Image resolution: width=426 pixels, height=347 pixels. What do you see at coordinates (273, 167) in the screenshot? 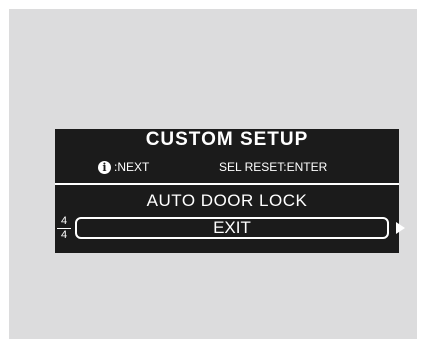
I see `reset-hint: SEL RESET:ENTER` at bounding box center [273, 167].